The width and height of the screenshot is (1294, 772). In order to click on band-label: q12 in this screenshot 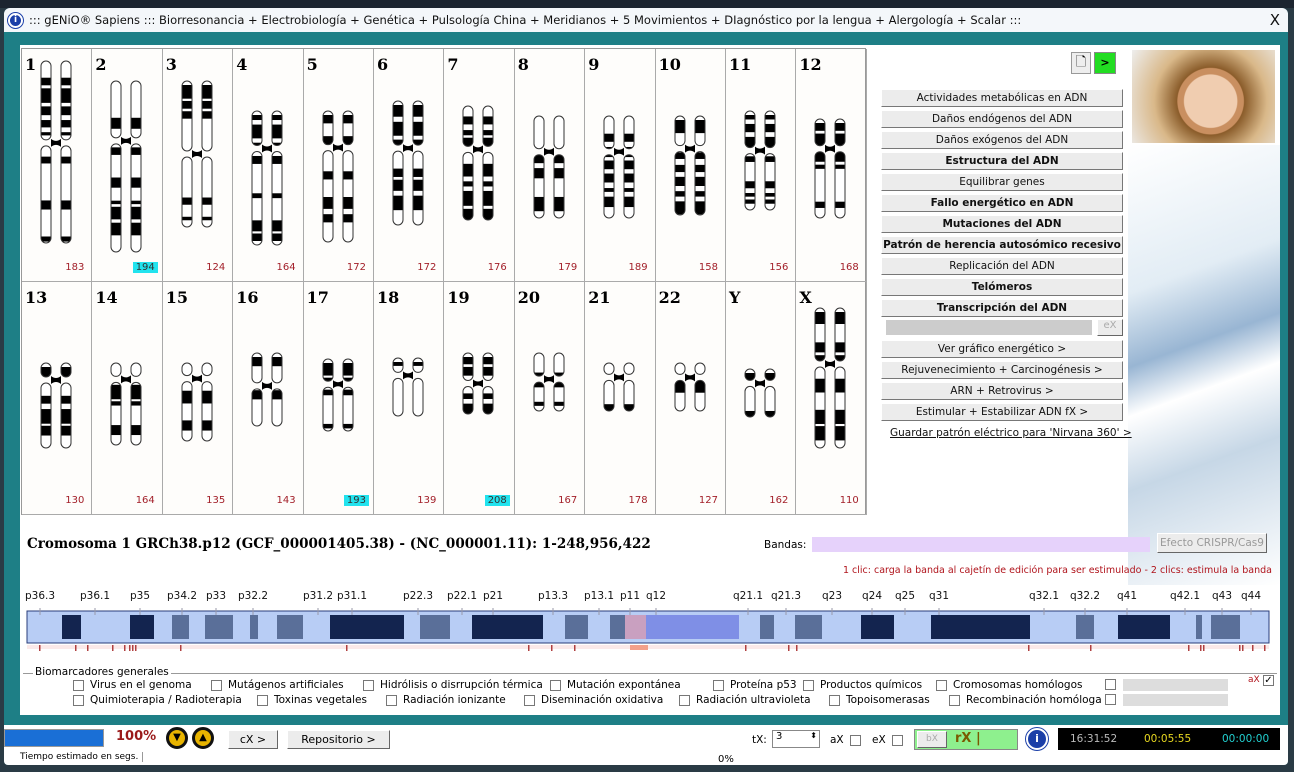, I will do `click(656, 596)`.